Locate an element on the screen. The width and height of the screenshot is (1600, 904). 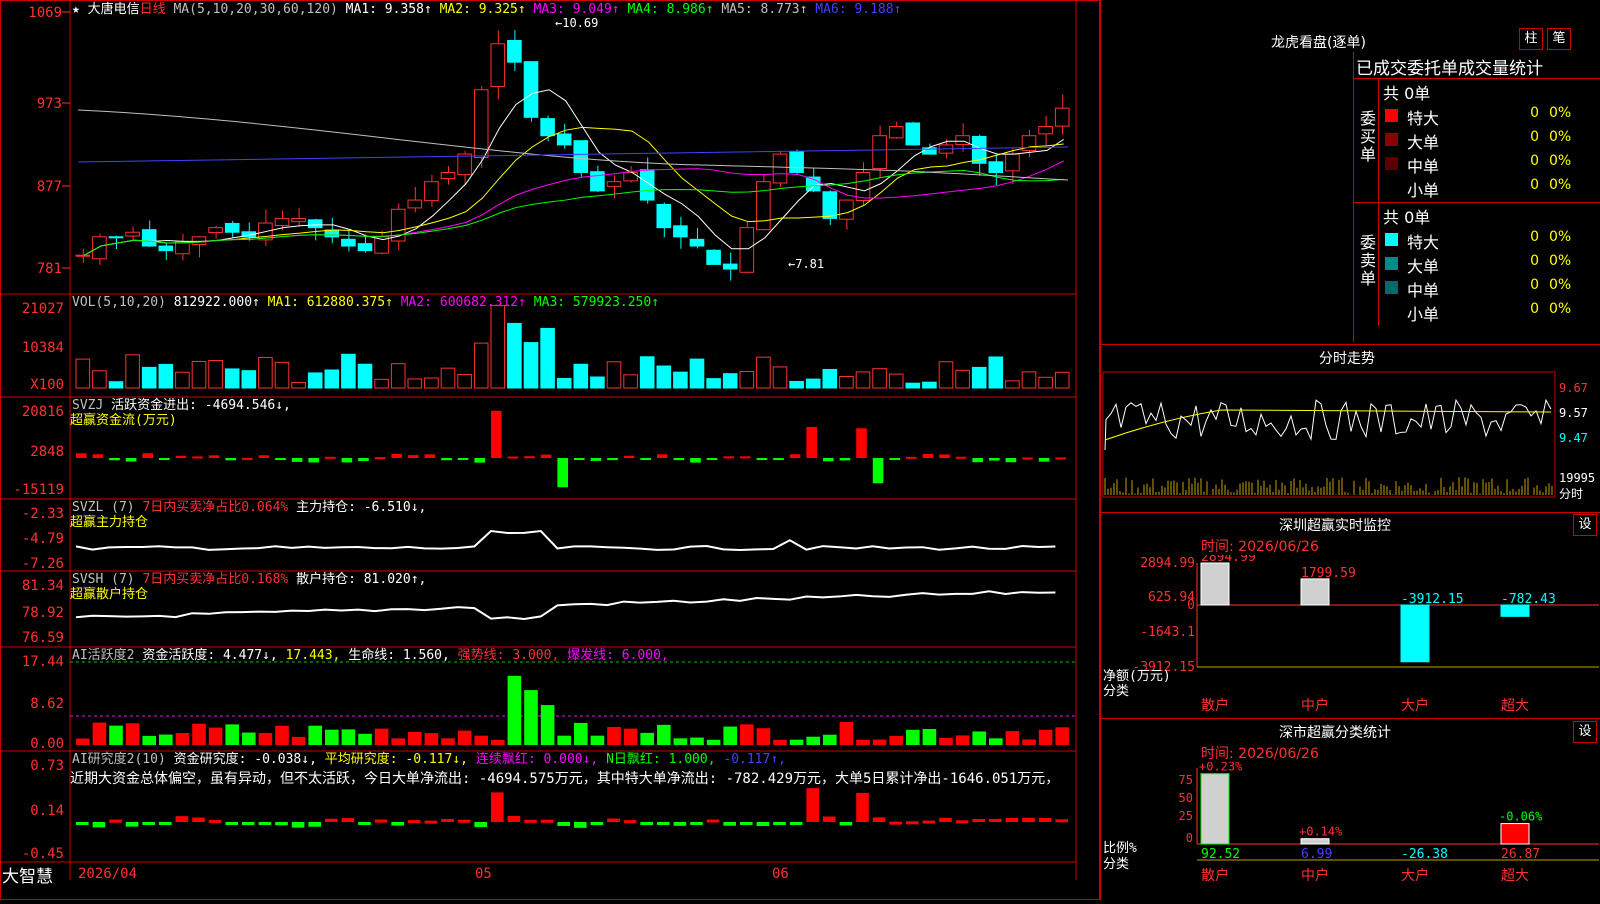
price-axis-label: 973 is located at coordinates (49, 104).